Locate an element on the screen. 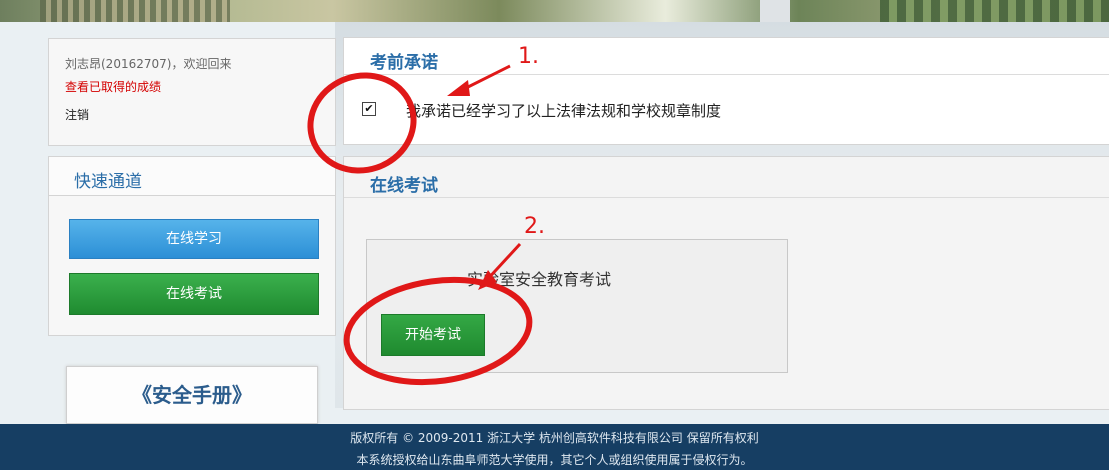 This screenshot has width=1109, height=470. annotation-label-1: 1. is located at coordinates (528, 56).